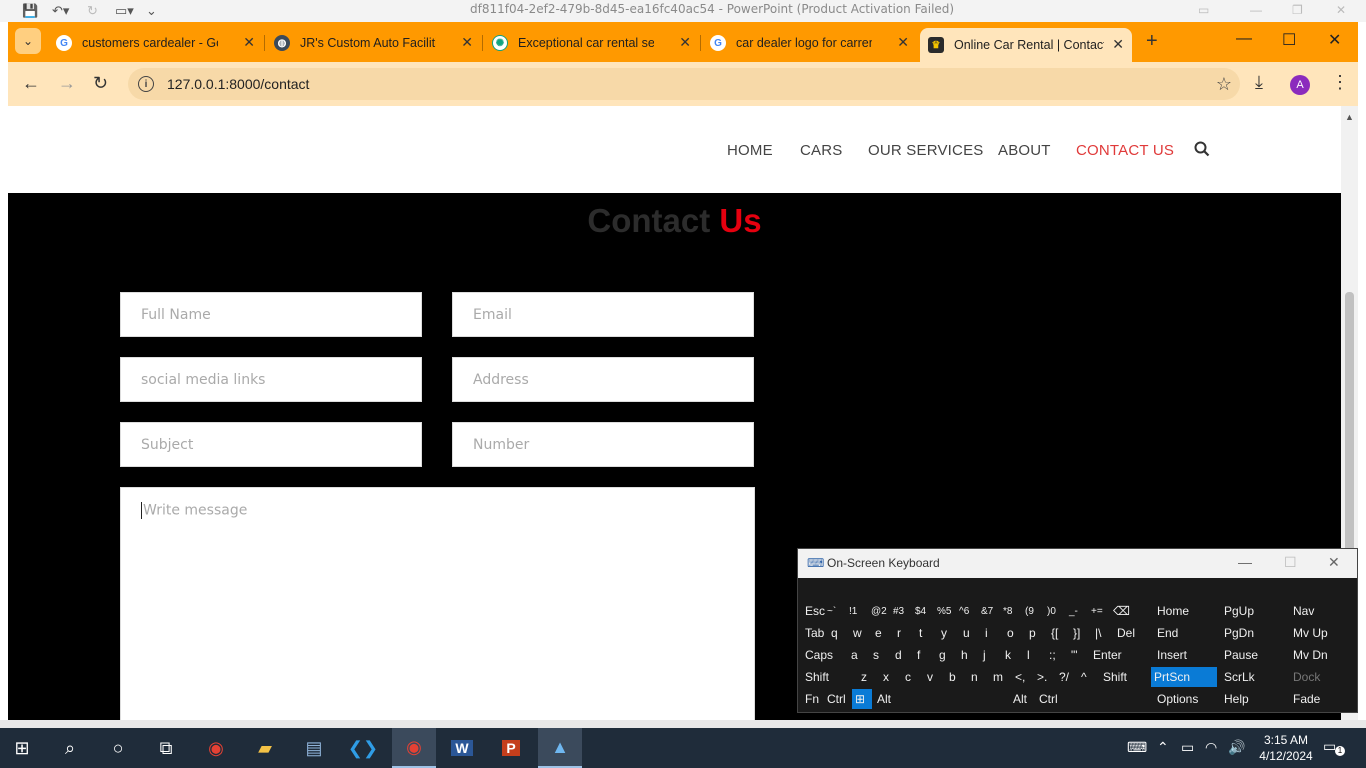 Image resolution: width=1366 pixels, height=768 pixels. What do you see at coordinates (1297, 10) in the screenshot?
I see `restore-icon: ❐` at bounding box center [1297, 10].